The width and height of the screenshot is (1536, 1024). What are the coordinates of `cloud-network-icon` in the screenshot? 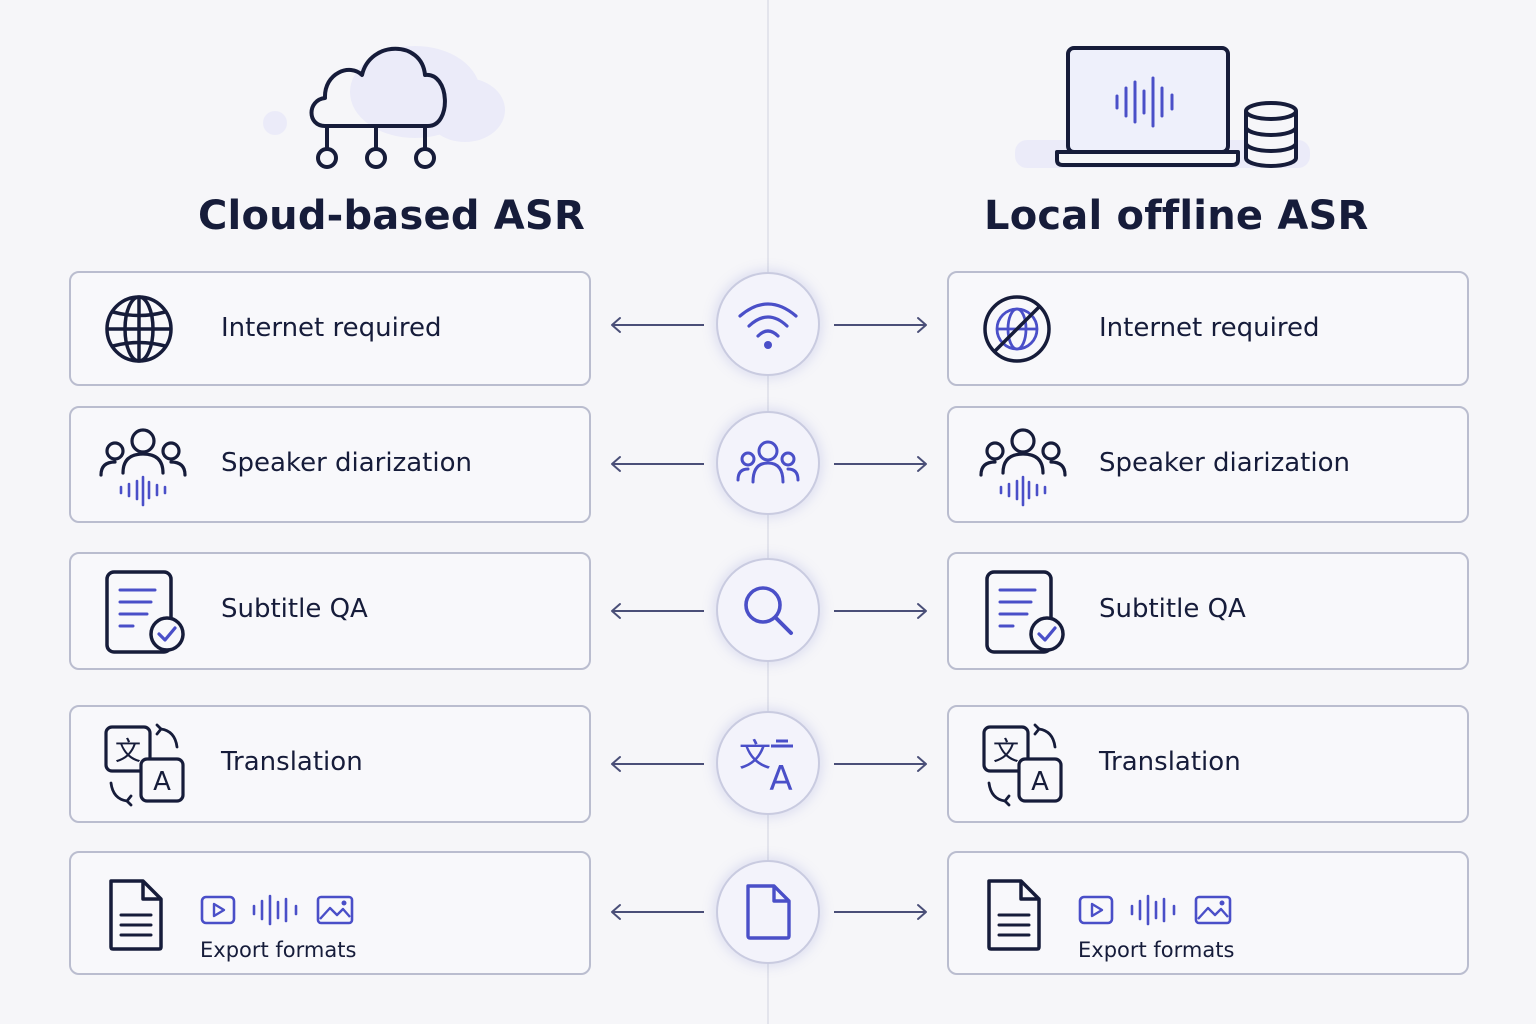 It's located at (384, 107).